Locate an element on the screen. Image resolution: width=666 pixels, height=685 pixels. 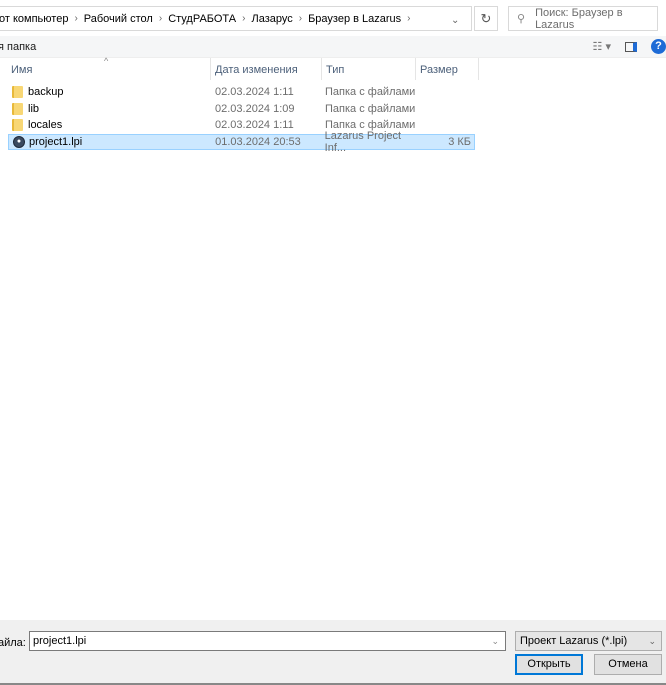
file-row: lib 02.03.2024 1:09 Папка с файлами is located at coordinates (241, 109).